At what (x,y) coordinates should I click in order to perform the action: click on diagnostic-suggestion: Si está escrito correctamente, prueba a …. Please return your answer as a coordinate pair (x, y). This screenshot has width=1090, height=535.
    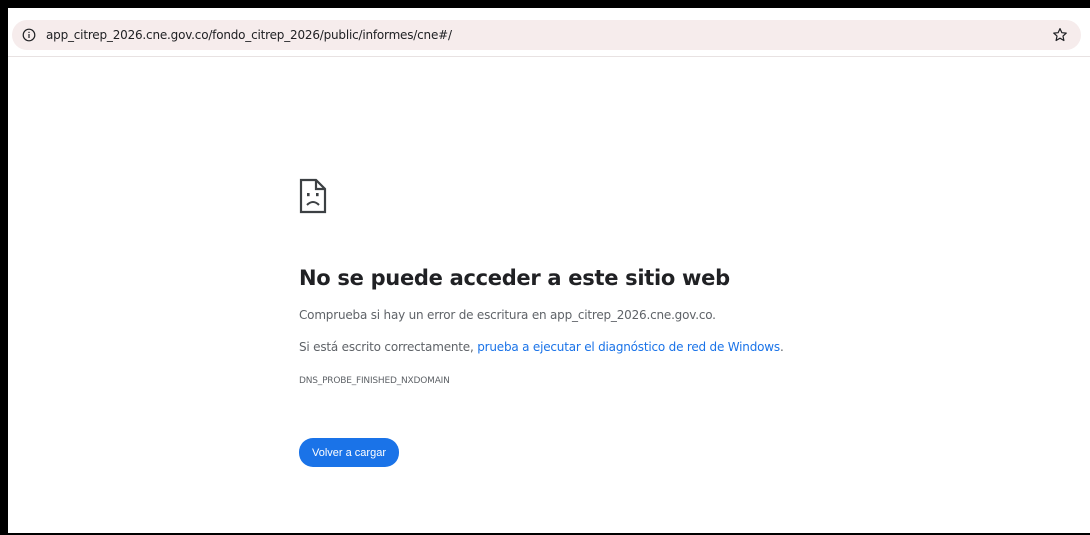
    Looking at the image, I should click on (619, 347).